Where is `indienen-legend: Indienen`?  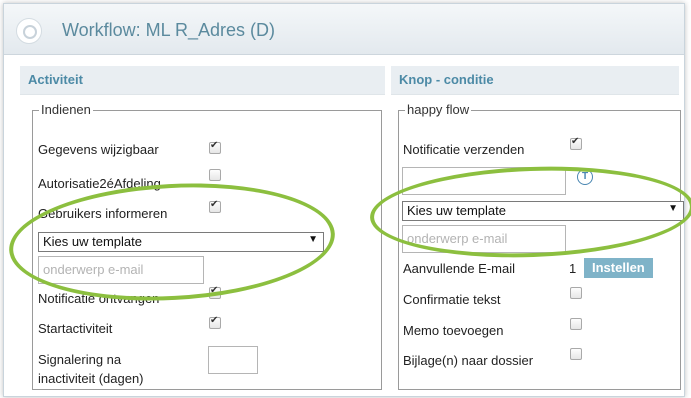 indienen-legend: Indienen is located at coordinates (66, 109).